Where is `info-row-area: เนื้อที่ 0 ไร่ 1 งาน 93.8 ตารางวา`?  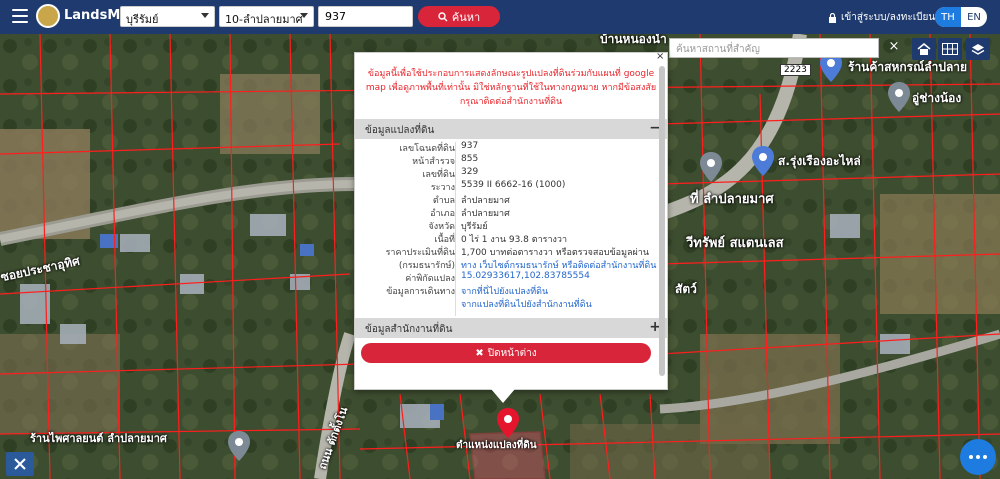 info-row-area: เนื้อที่ 0 ไร่ 1 งาน 93.8 ตารางวา is located at coordinates (511, 238).